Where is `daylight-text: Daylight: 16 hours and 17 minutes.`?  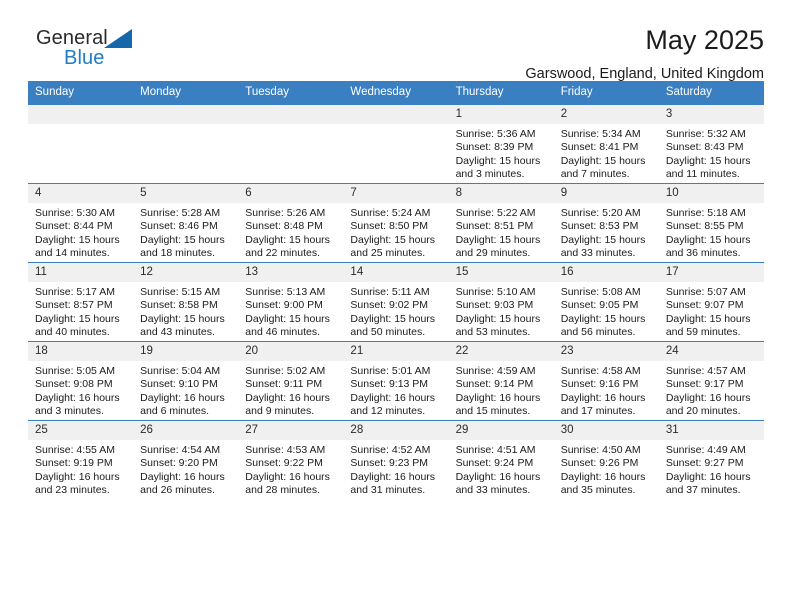
daylight-text: Daylight: 16 hours and 17 minutes. is located at coordinates (603, 404).